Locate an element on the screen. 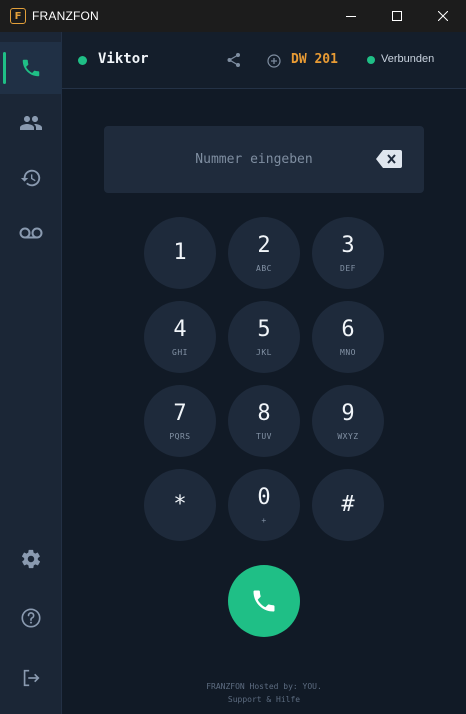  footer: FRANZFON Hosted by: YOU. Support & Hilfe is located at coordinates (264, 693).